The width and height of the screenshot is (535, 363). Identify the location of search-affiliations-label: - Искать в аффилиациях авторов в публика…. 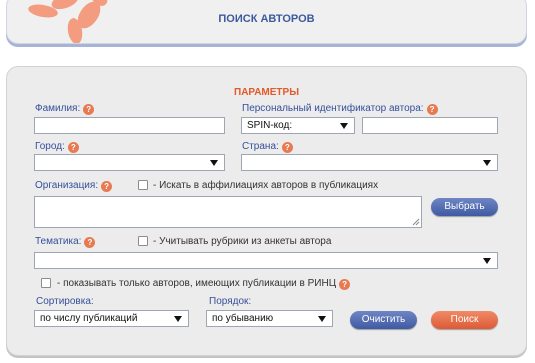
(266, 185).